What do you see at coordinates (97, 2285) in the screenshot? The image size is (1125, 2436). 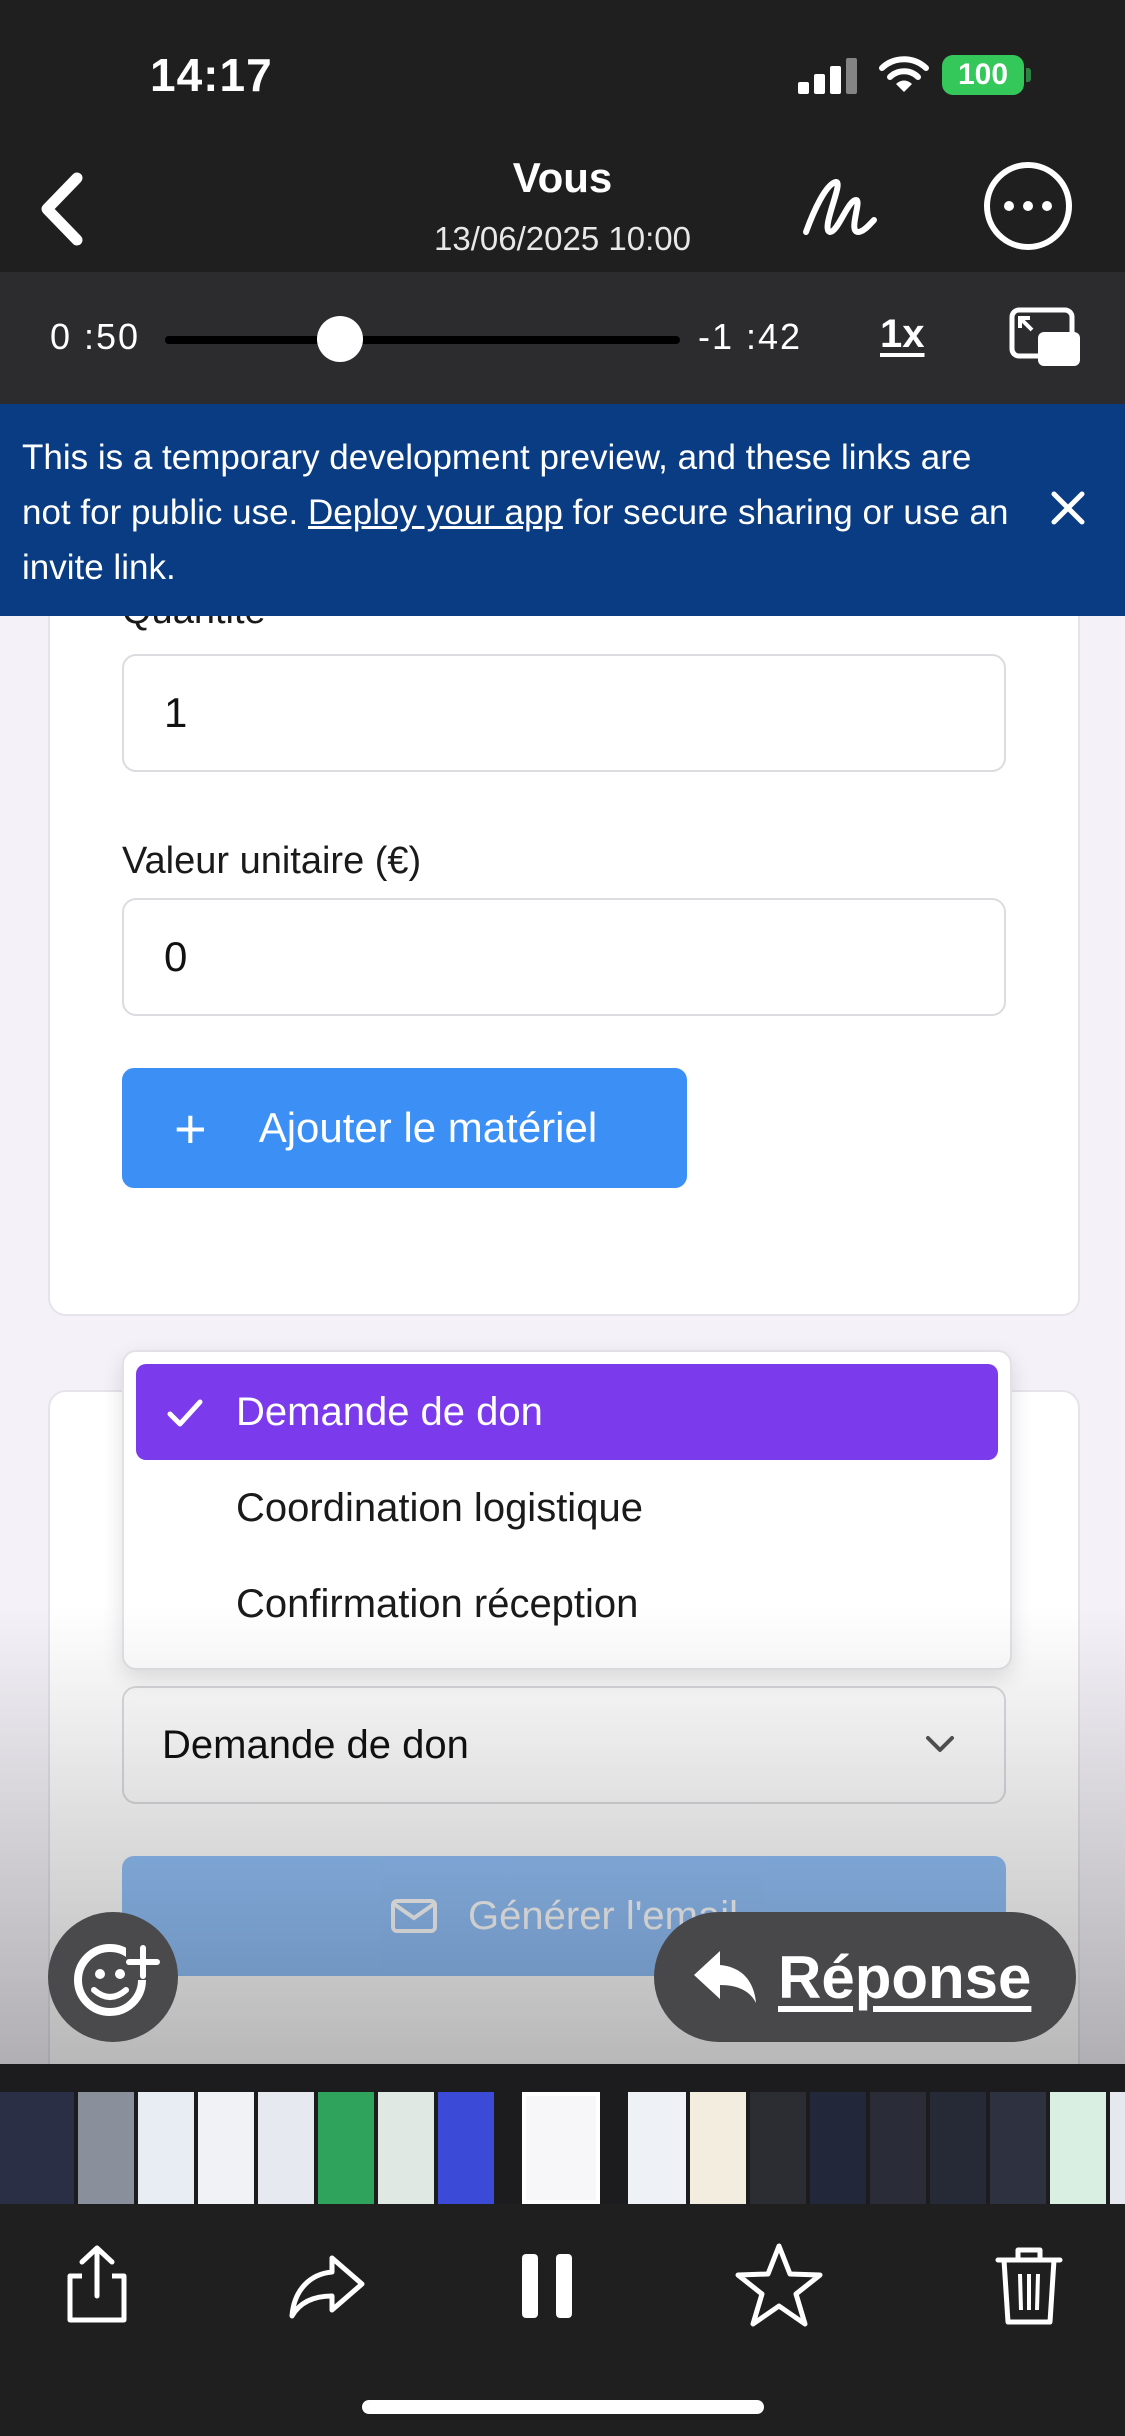 I see `share-icon` at bounding box center [97, 2285].